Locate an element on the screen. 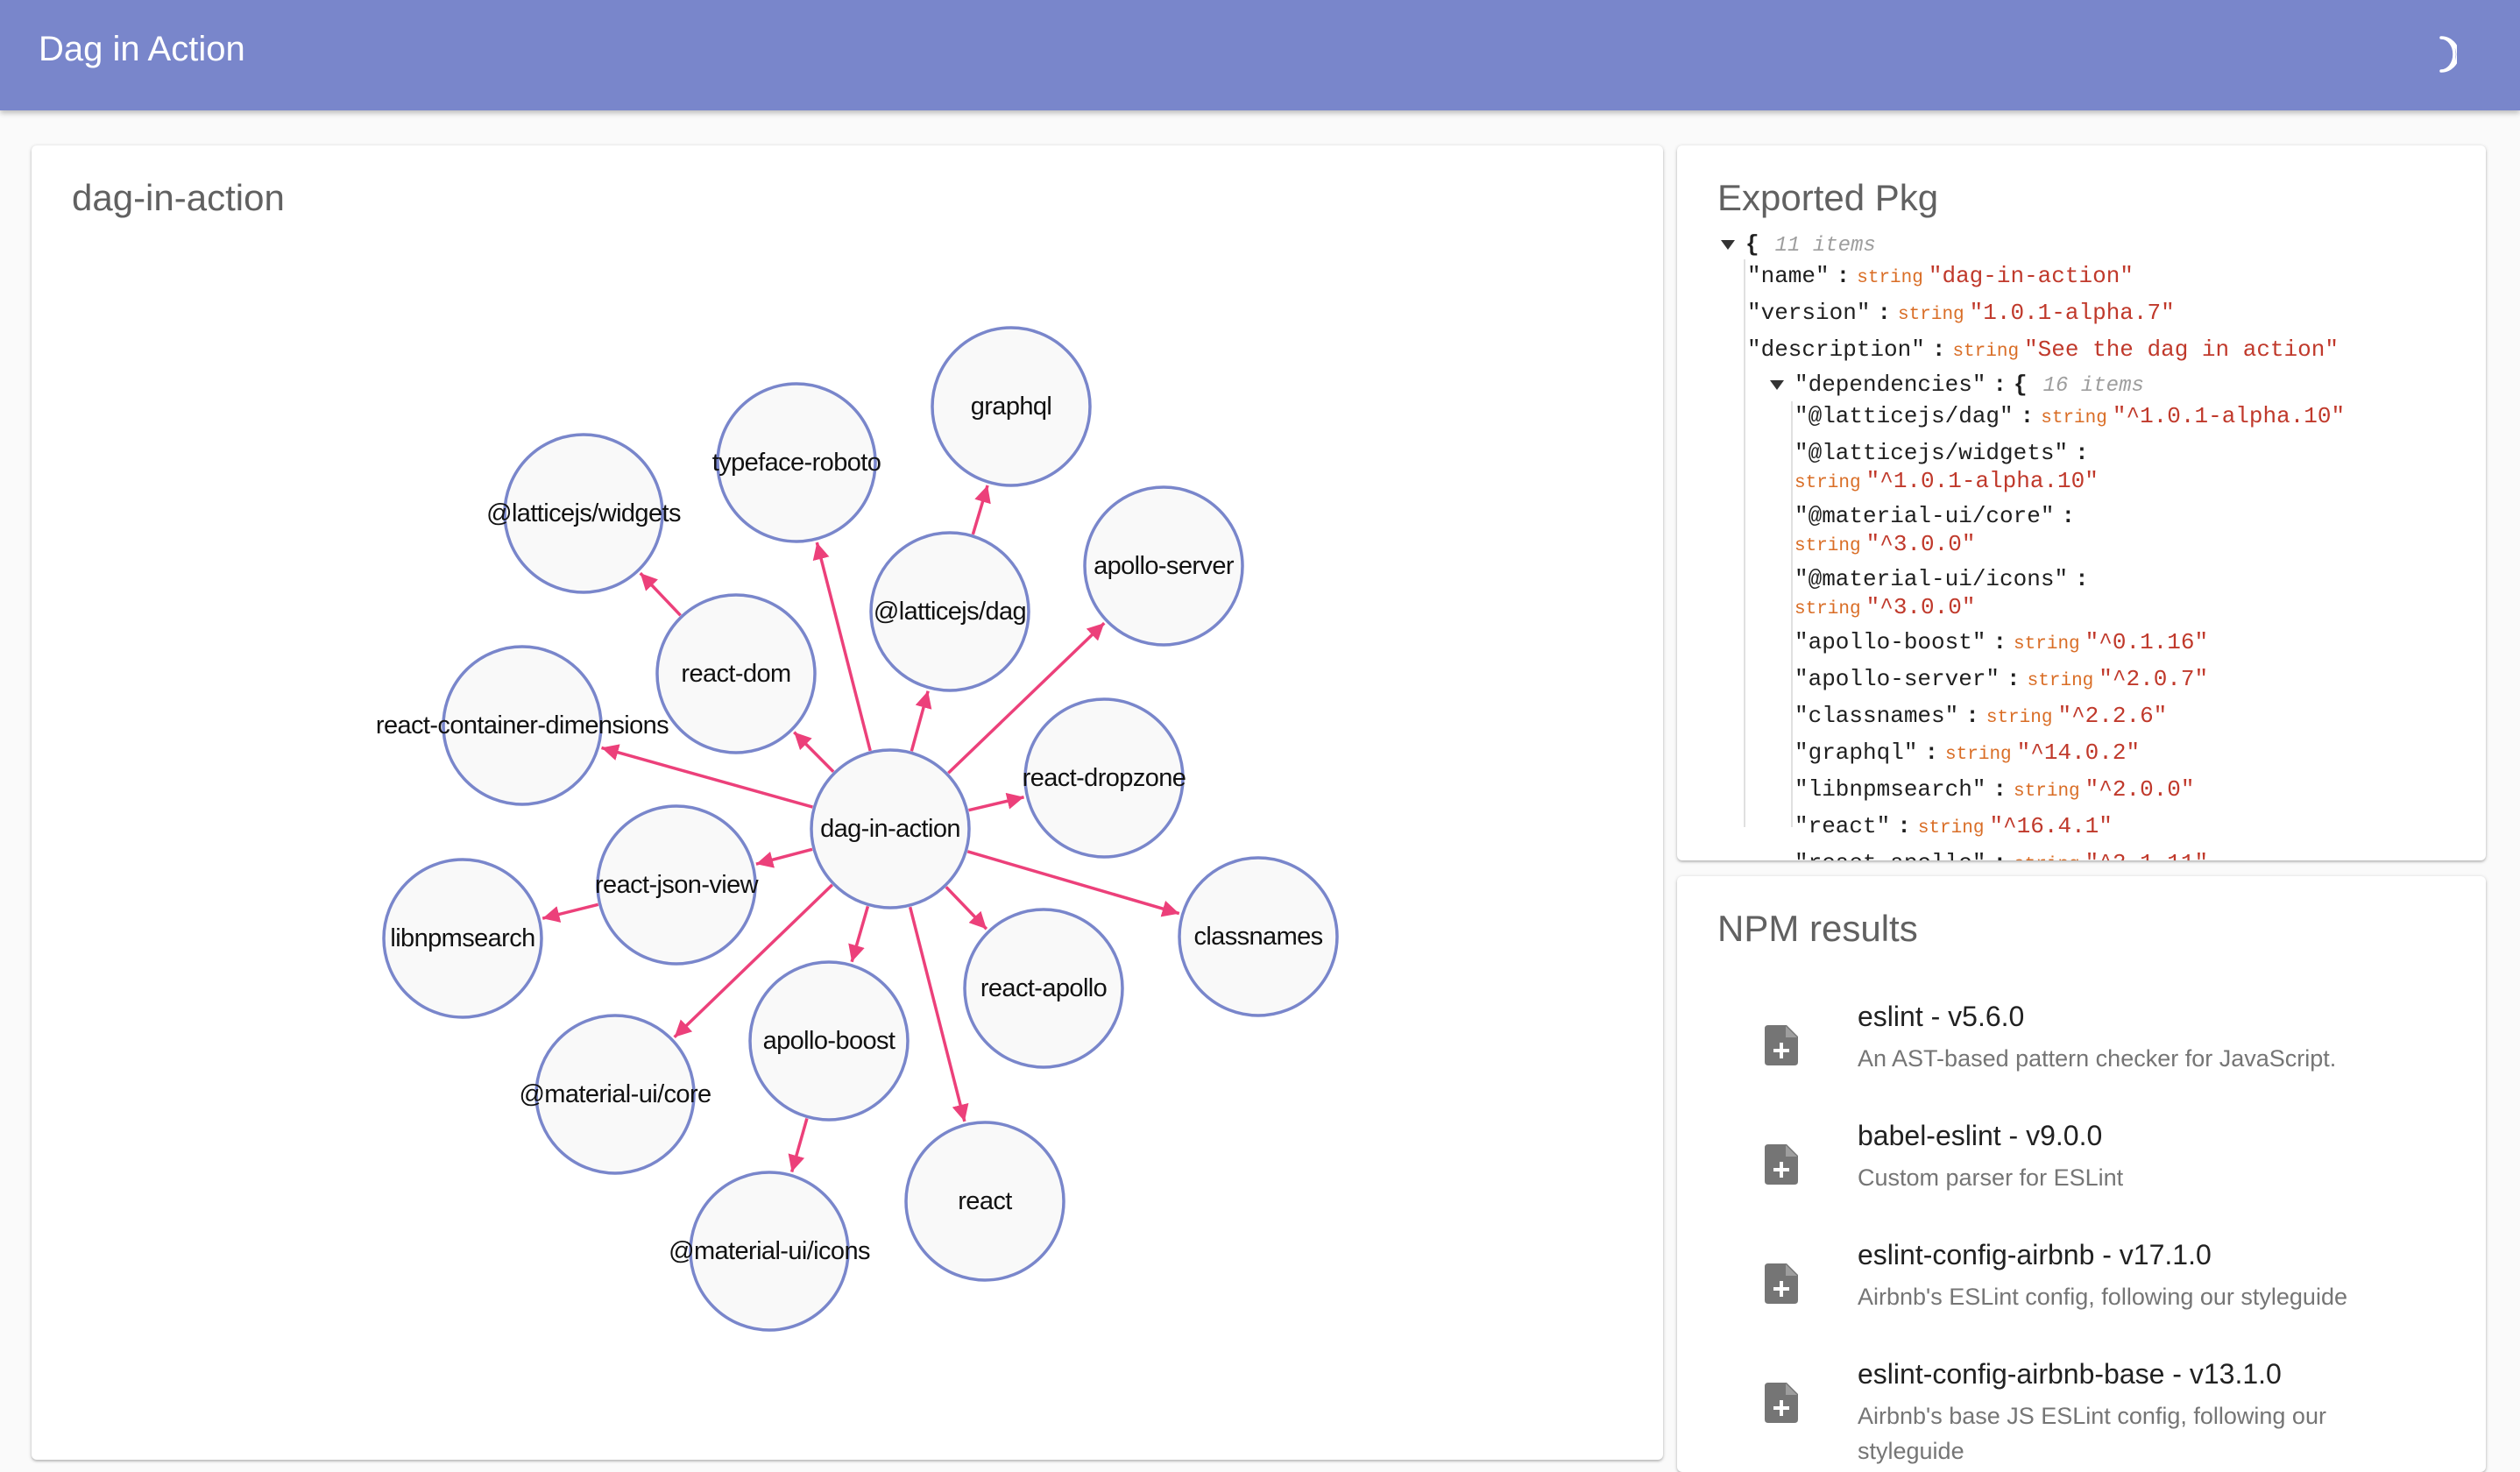 Image resolution: width=2520 pixels, height=1472 pixels. node-label: react-container-dimensions is located at coordinates (522, 725).